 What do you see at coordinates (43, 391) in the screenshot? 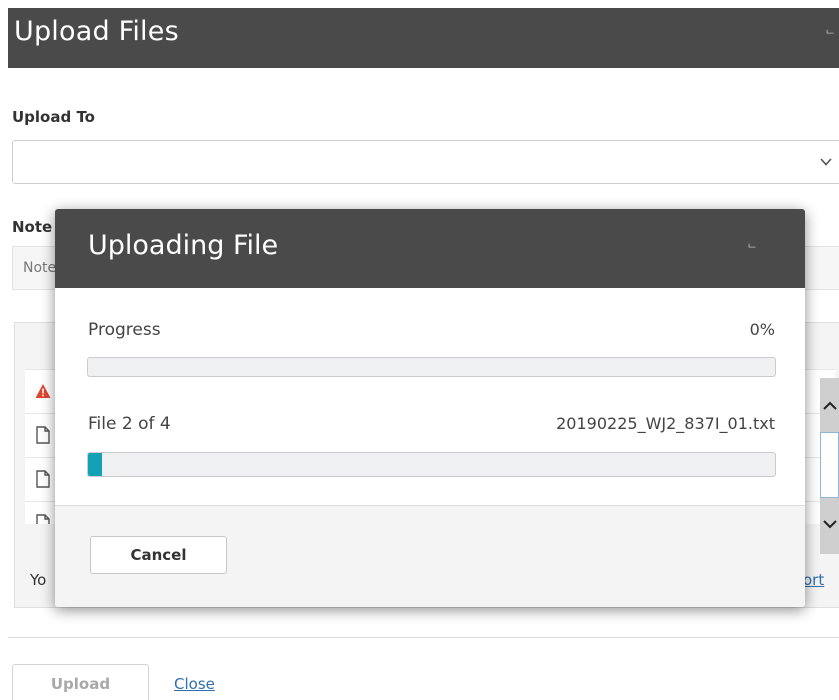
I see `warning-icon` at bounding box center [43, 391].